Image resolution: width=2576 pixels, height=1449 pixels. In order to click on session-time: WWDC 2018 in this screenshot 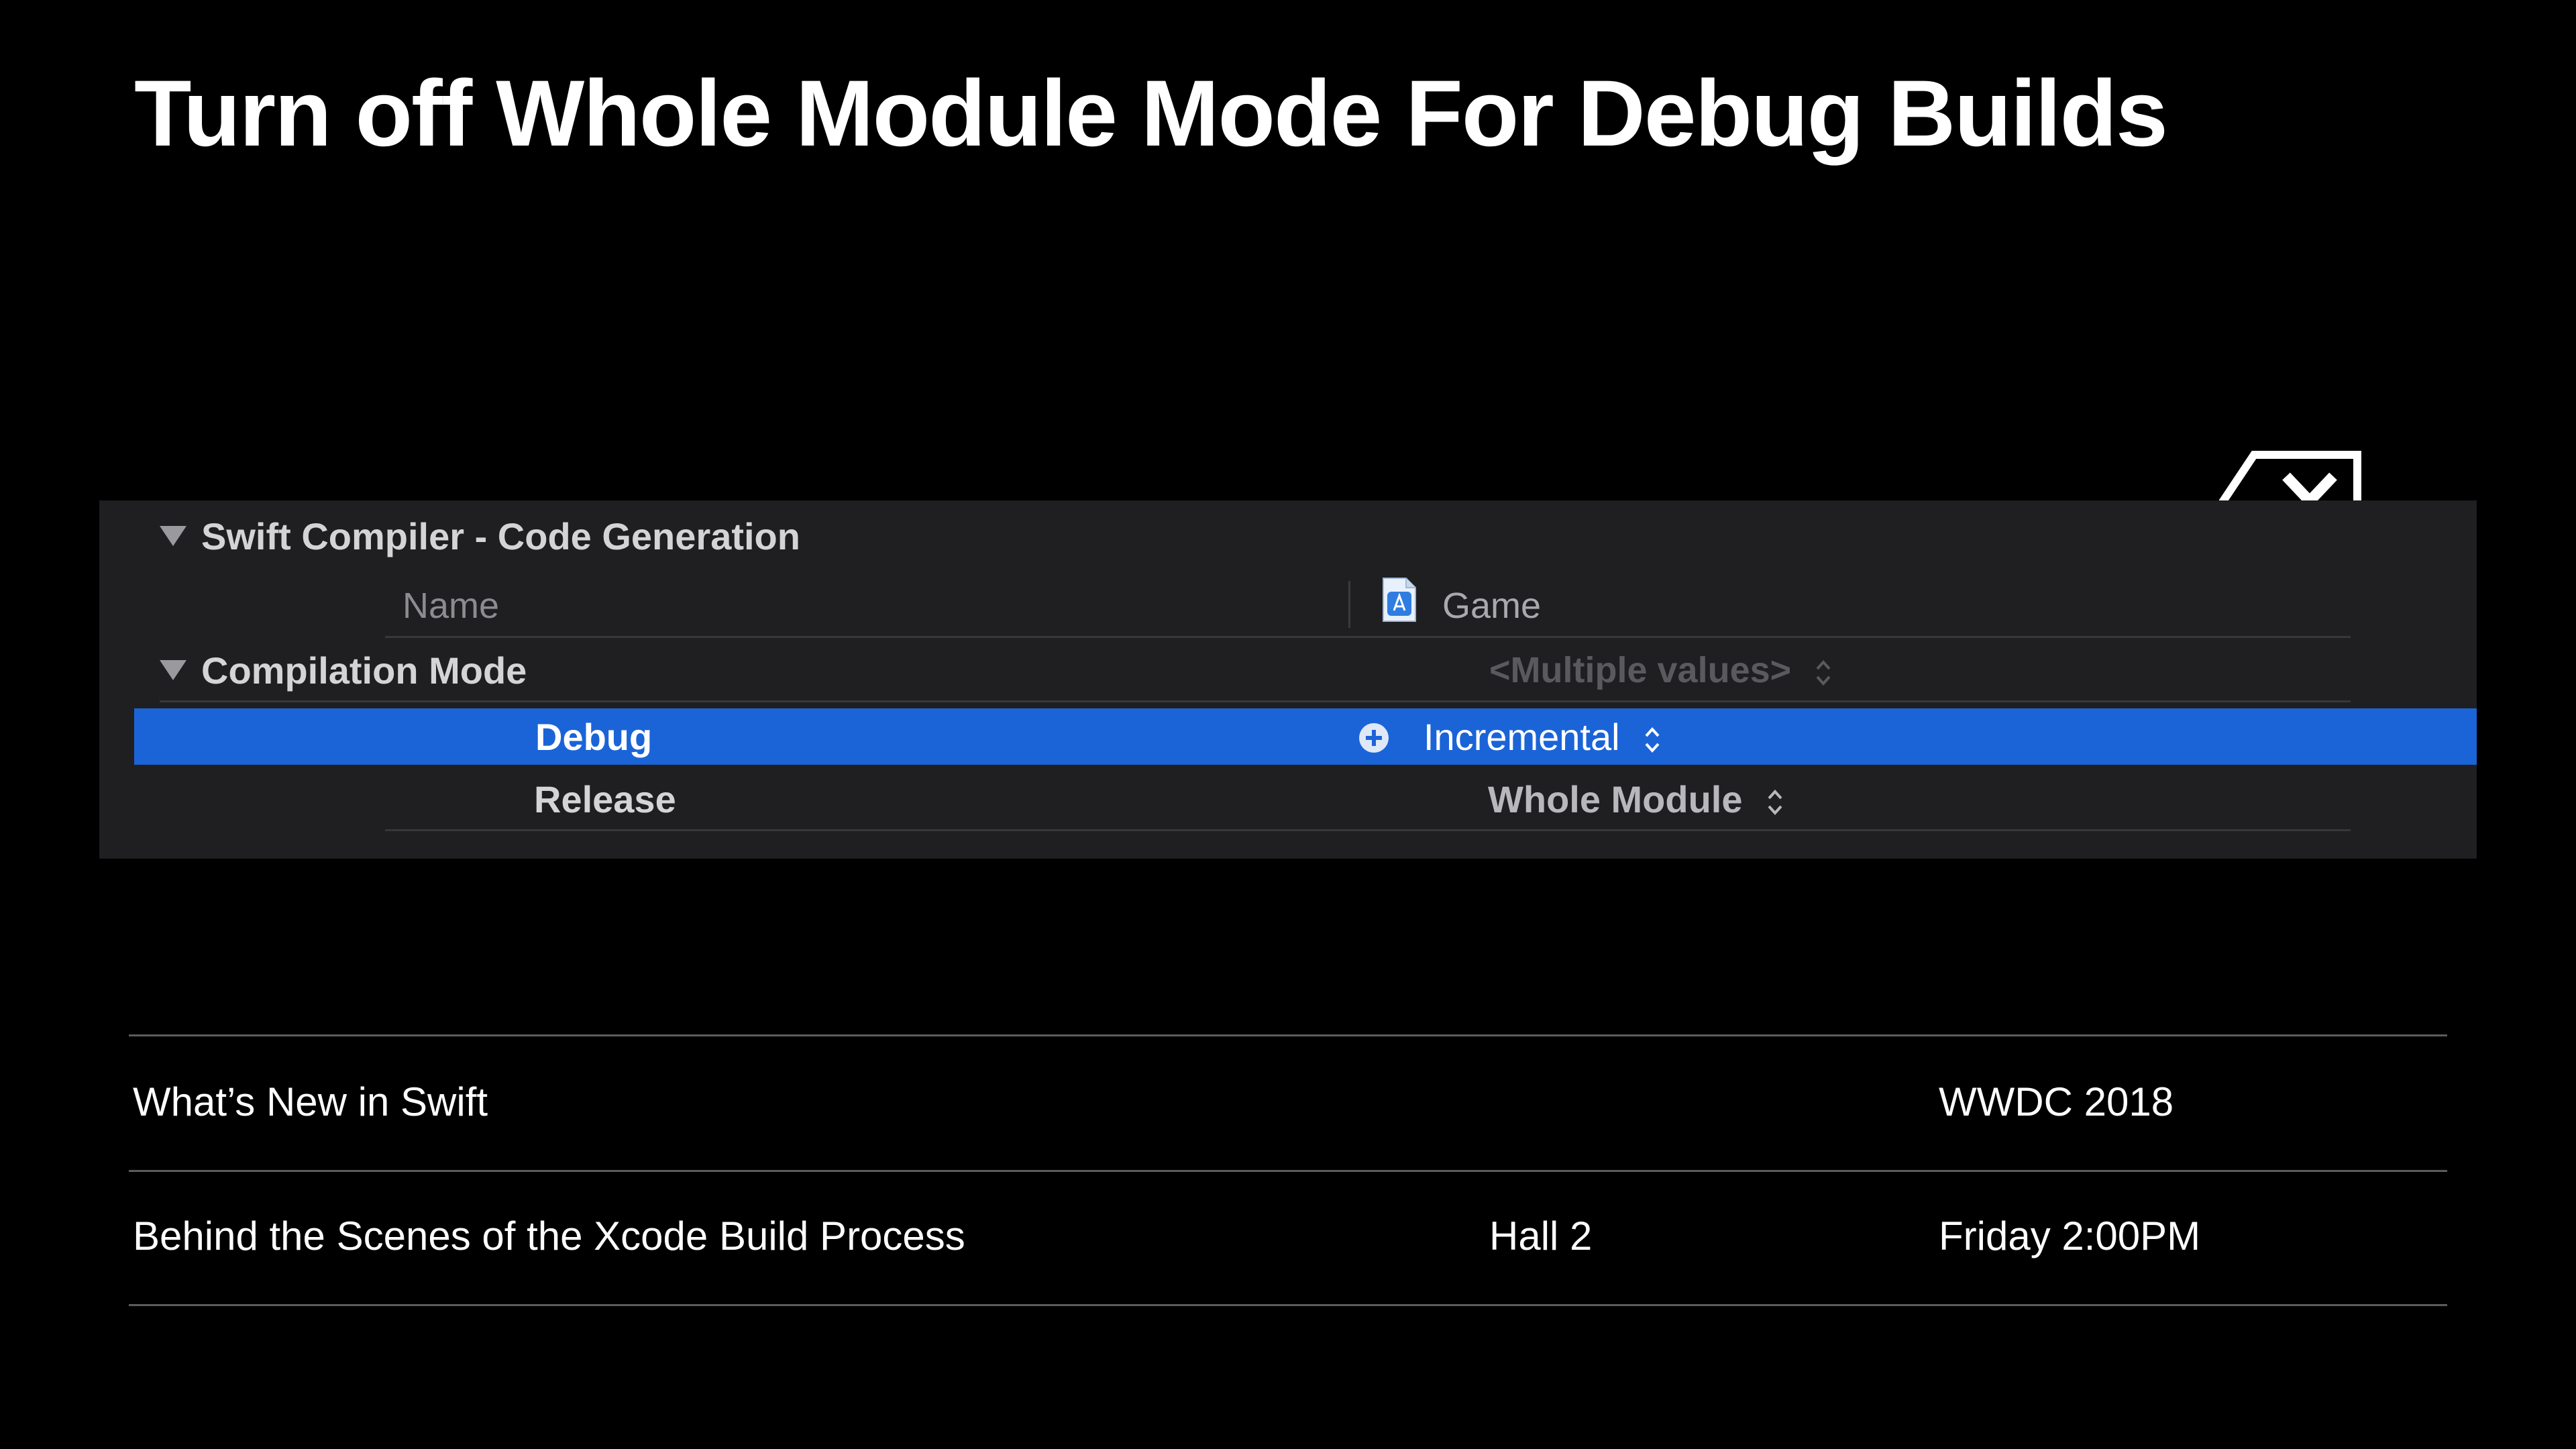, I will do `click(2056, 1101)`.